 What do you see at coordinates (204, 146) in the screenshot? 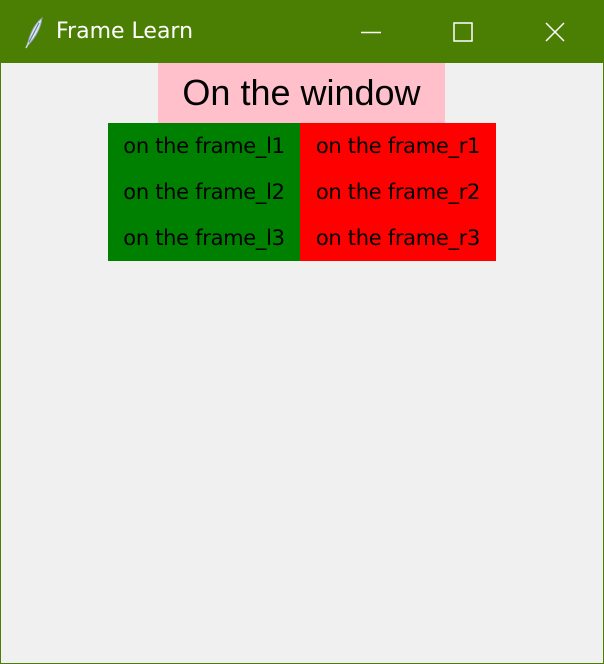
I see `frame-l1-label: on the frame_l1` at bounding box center [204, 146].